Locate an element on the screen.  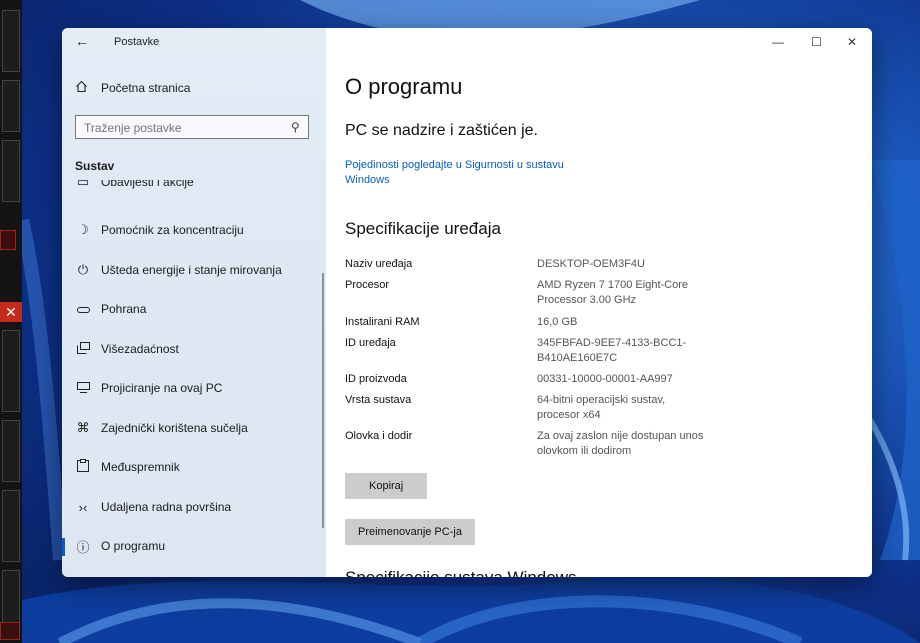
home-link: Početna stranica is located at coordinates (132, 88).